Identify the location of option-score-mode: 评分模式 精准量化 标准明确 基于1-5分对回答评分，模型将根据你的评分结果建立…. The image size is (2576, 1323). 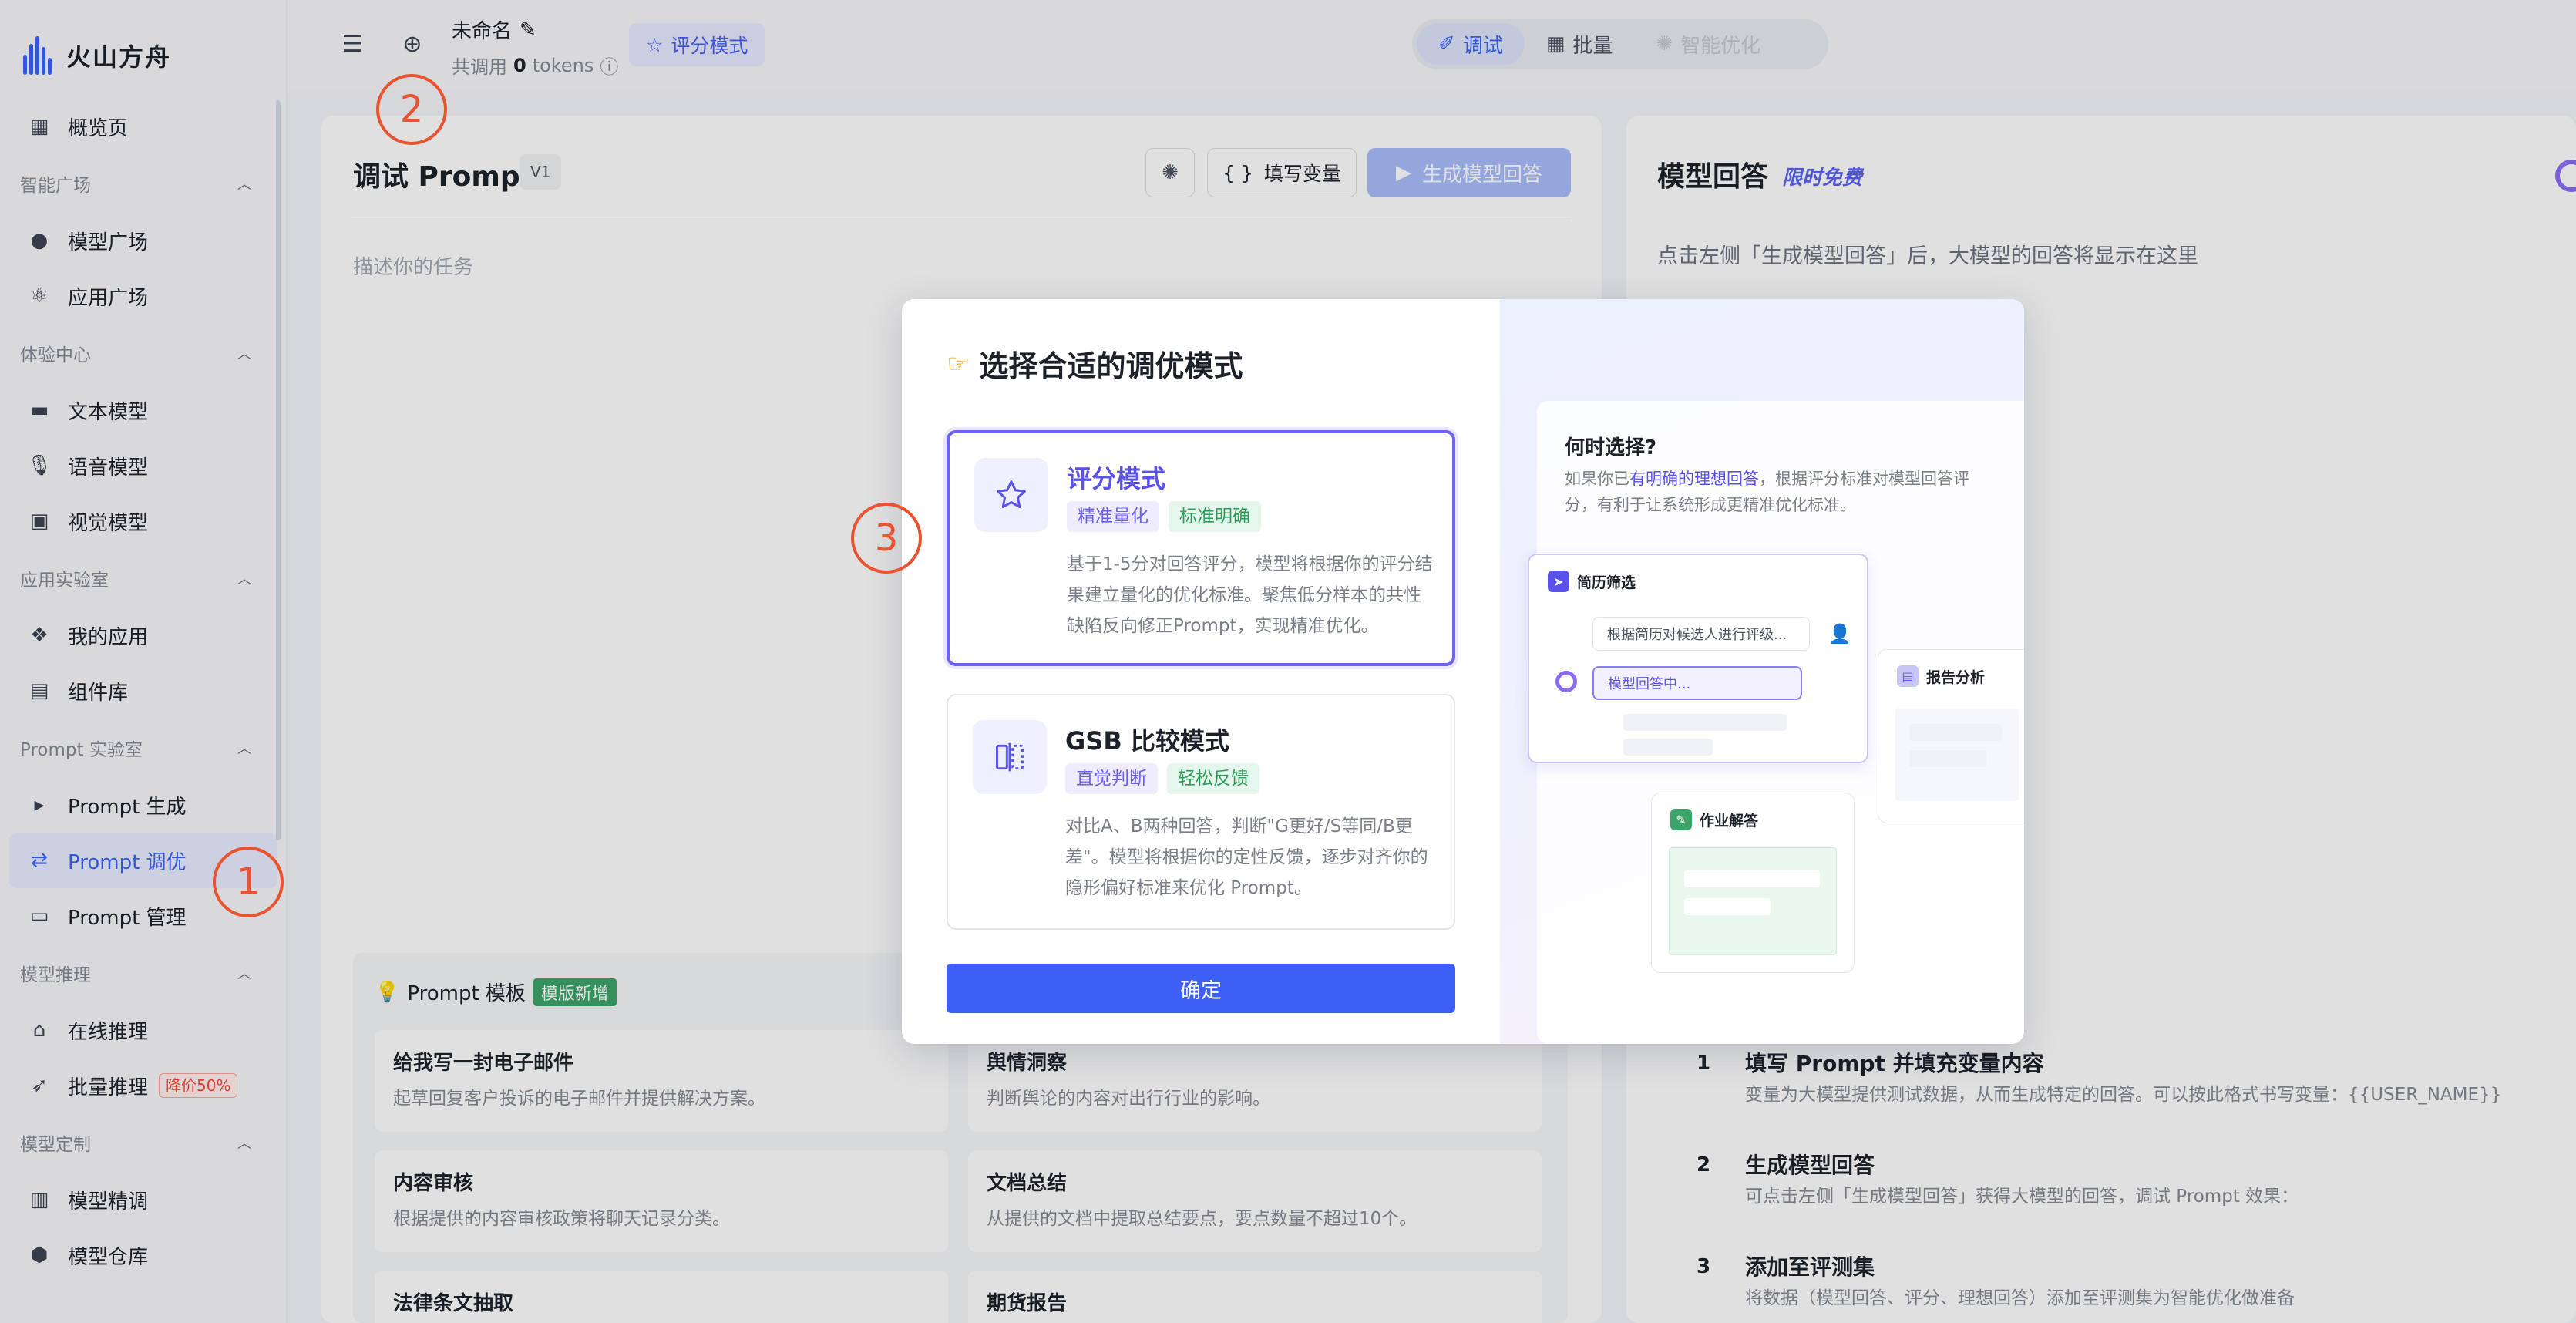
(1201, 548).